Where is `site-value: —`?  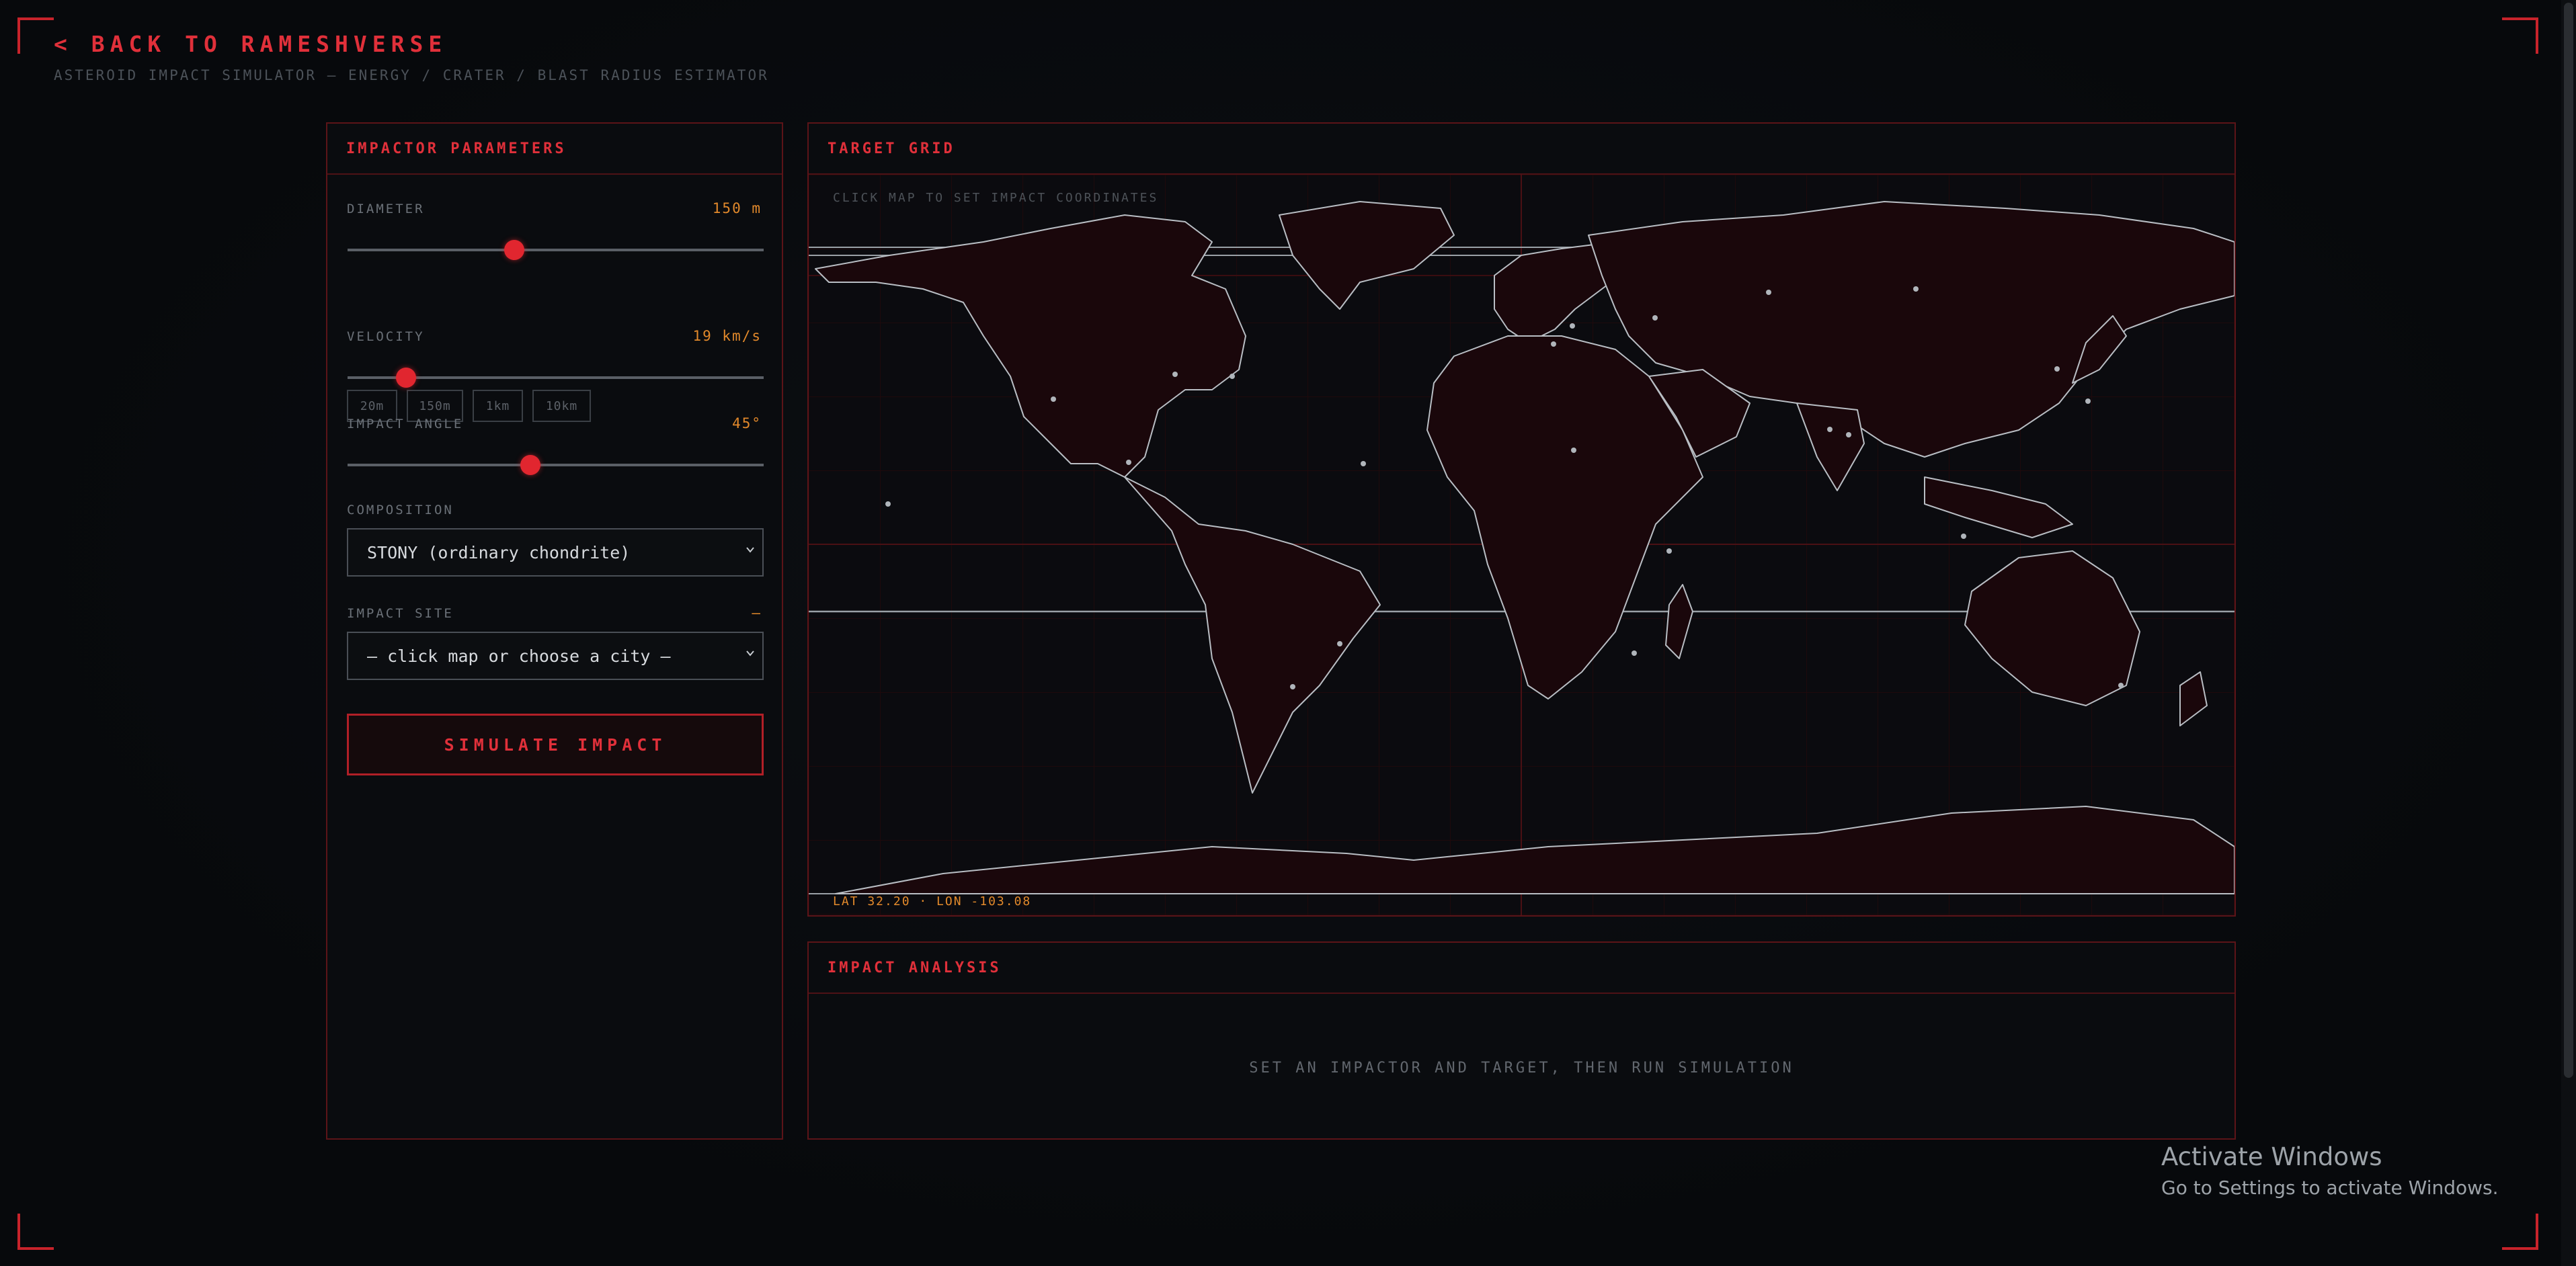
site-value: — is located at coordinates (757, 613).